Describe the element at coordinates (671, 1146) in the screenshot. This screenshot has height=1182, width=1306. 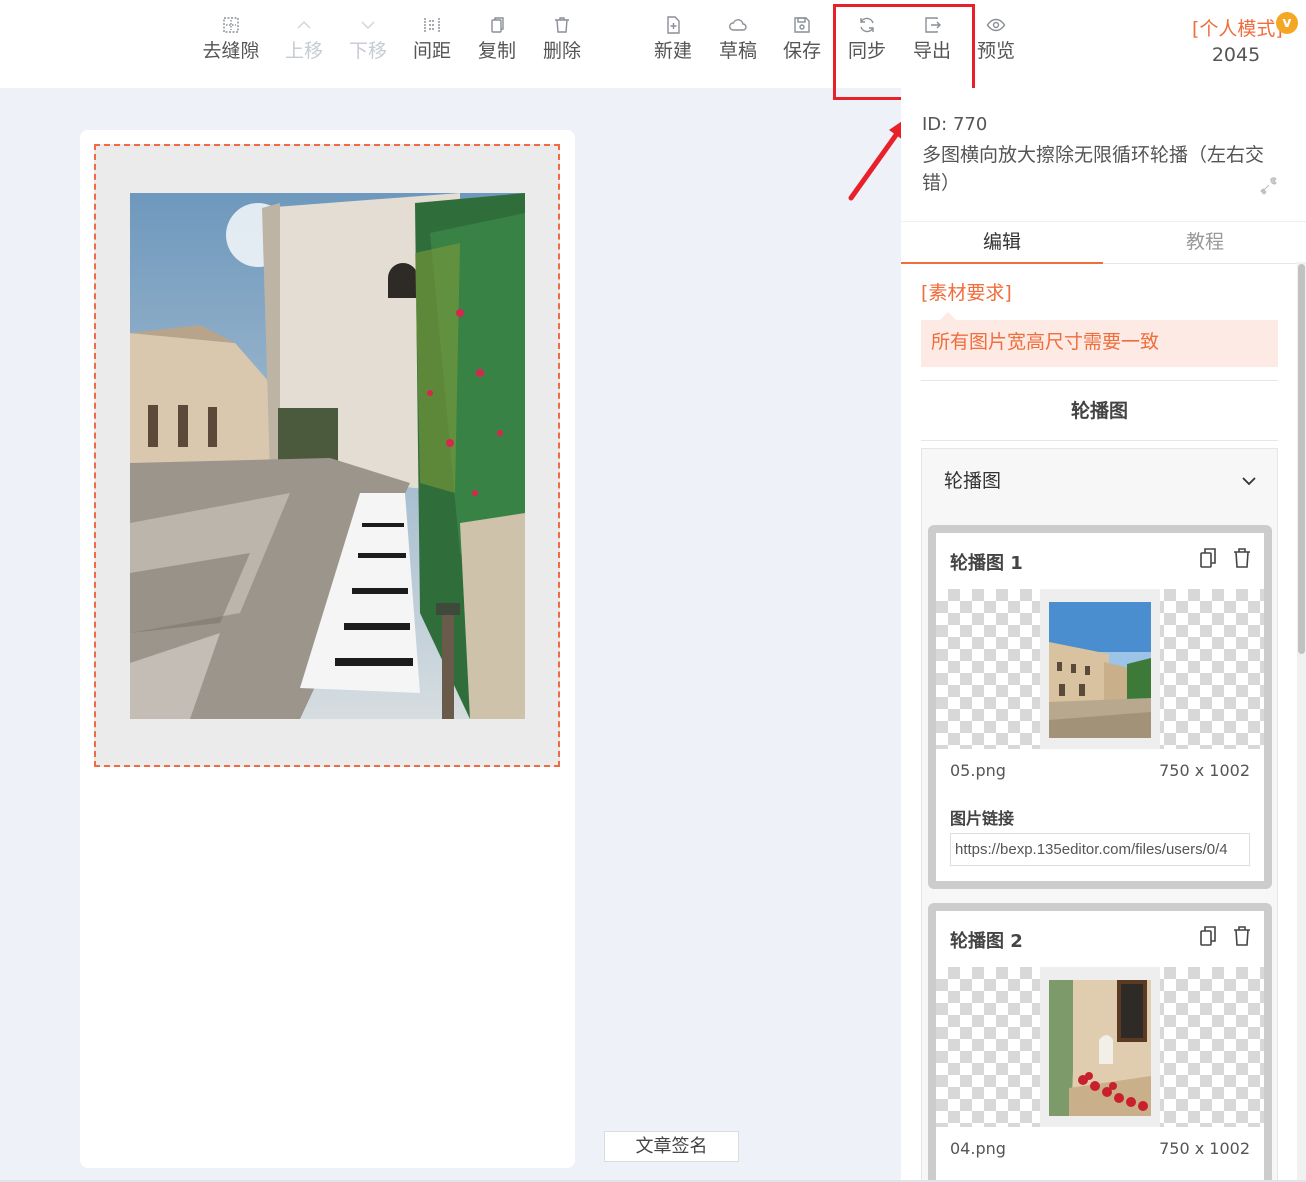
I see `article-signature-button: 文章签名` at that location.